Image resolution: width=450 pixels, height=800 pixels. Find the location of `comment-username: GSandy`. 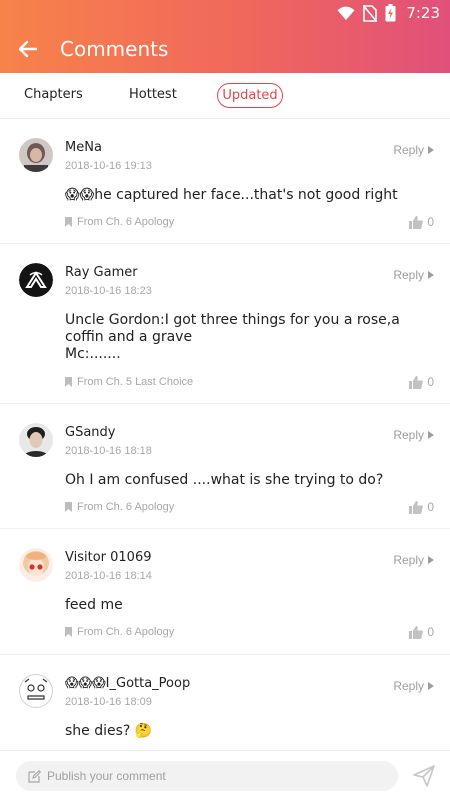

comment-username: GSandy is located at coordinates (90, 432).